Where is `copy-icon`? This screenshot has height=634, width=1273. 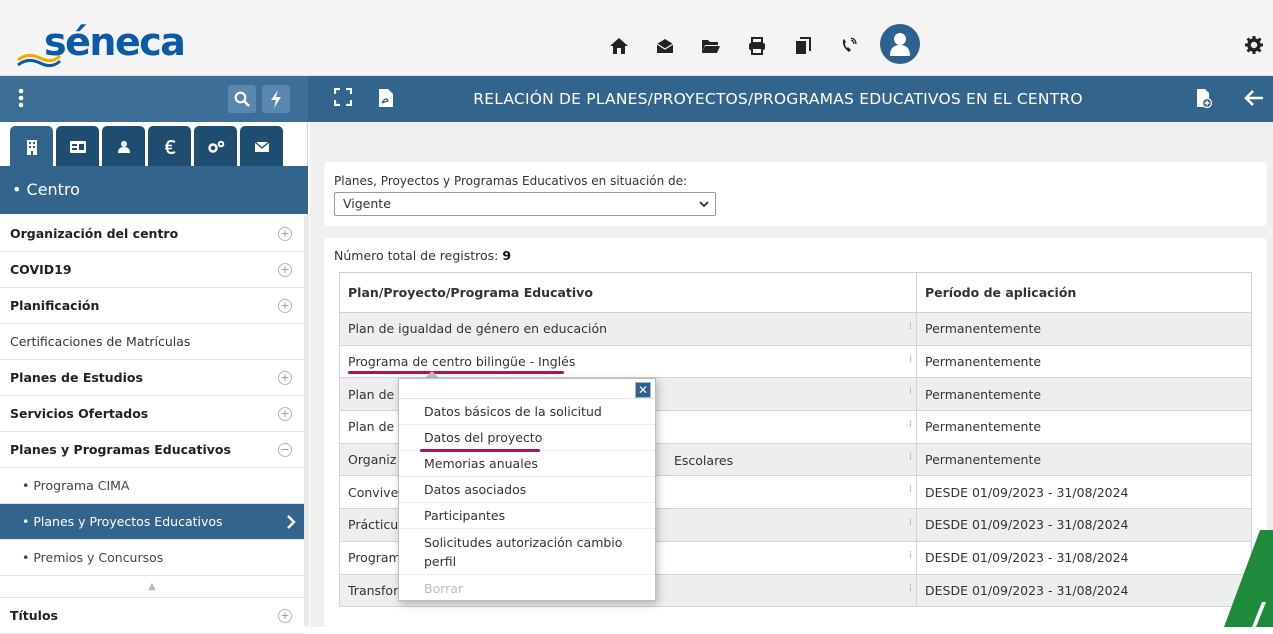 copy-icon is located at coordinates (803, 46).